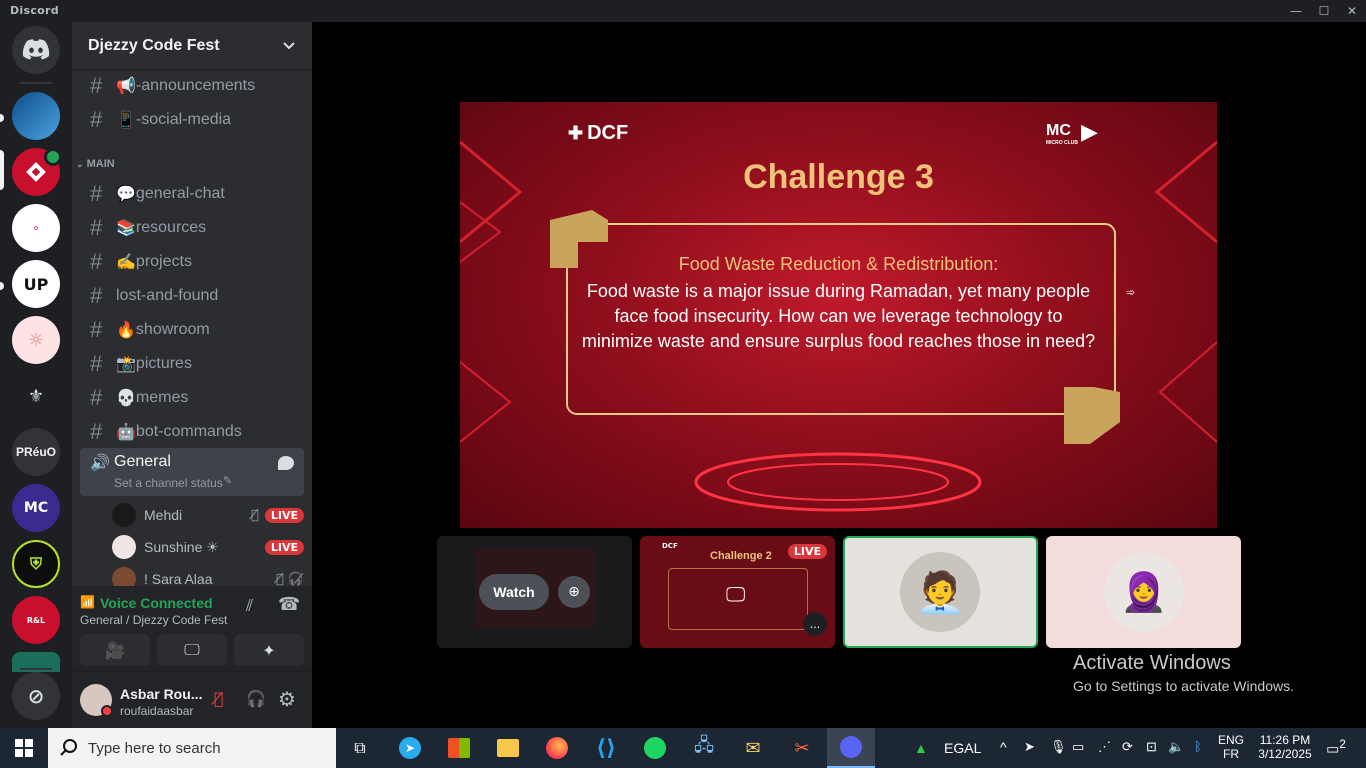 The image size is (1366, 768). I want to click on direct-messages-button, so click(36, 50).